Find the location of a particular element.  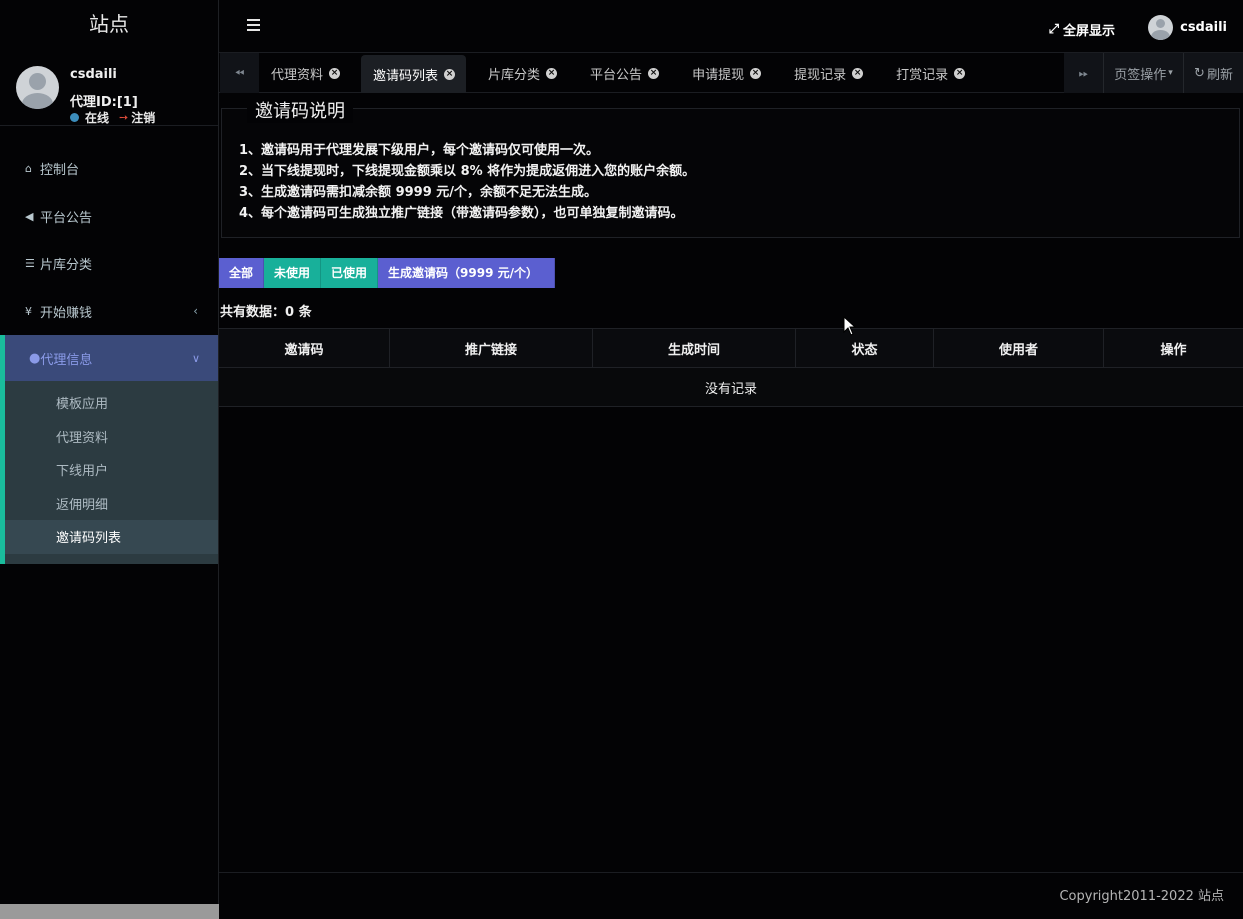

tab-tip-records: 打赏记录 × is located at coordinates (930, 73).